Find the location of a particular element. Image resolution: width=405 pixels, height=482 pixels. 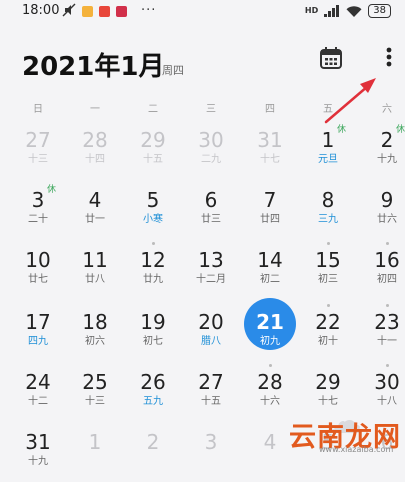

day-cell: 10 廿七 is located at coordinates (38, 274).